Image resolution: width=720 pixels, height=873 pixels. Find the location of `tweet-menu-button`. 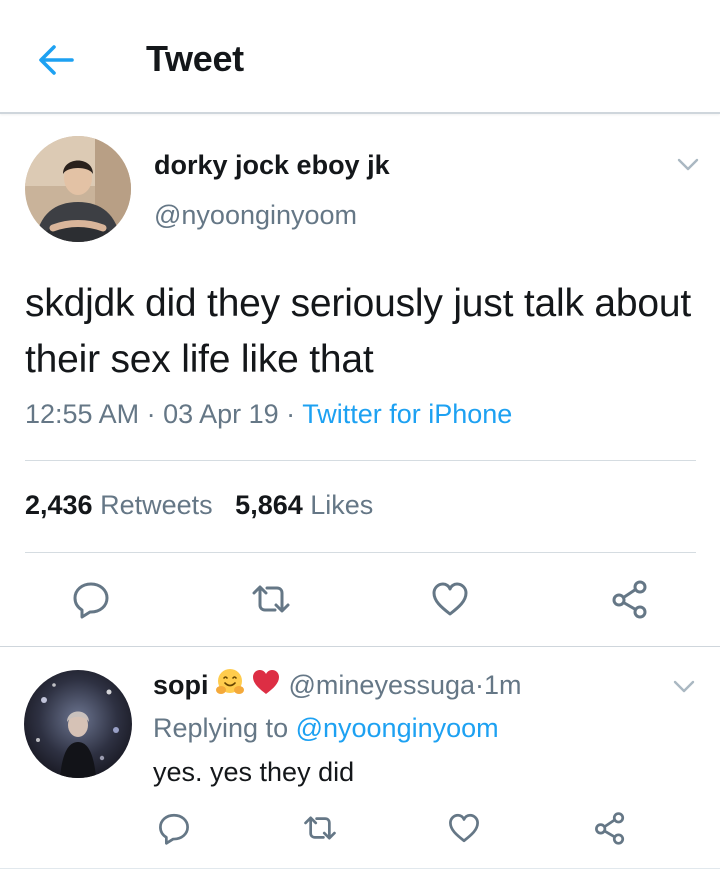

tweet-menu-button is located at coordinates (688, 165).